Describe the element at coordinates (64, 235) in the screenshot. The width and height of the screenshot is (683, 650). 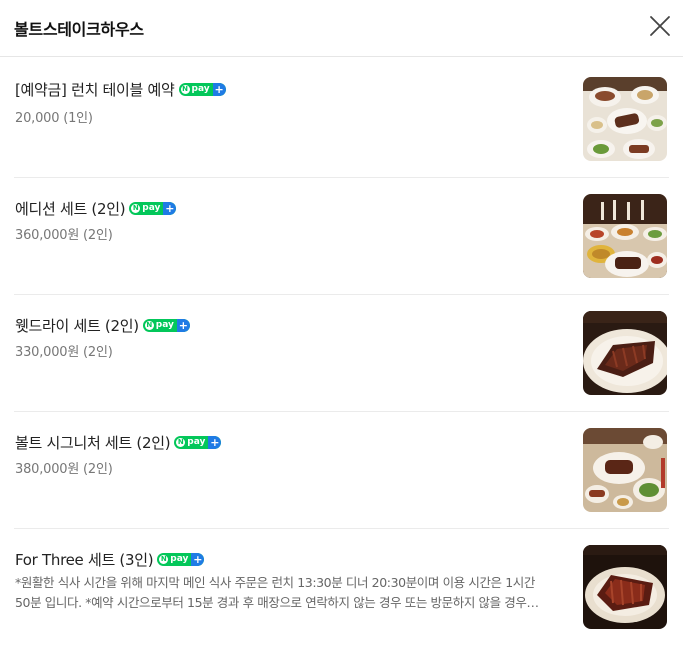
I see `menu-item-price: 360,000원 (2인)` at that location.